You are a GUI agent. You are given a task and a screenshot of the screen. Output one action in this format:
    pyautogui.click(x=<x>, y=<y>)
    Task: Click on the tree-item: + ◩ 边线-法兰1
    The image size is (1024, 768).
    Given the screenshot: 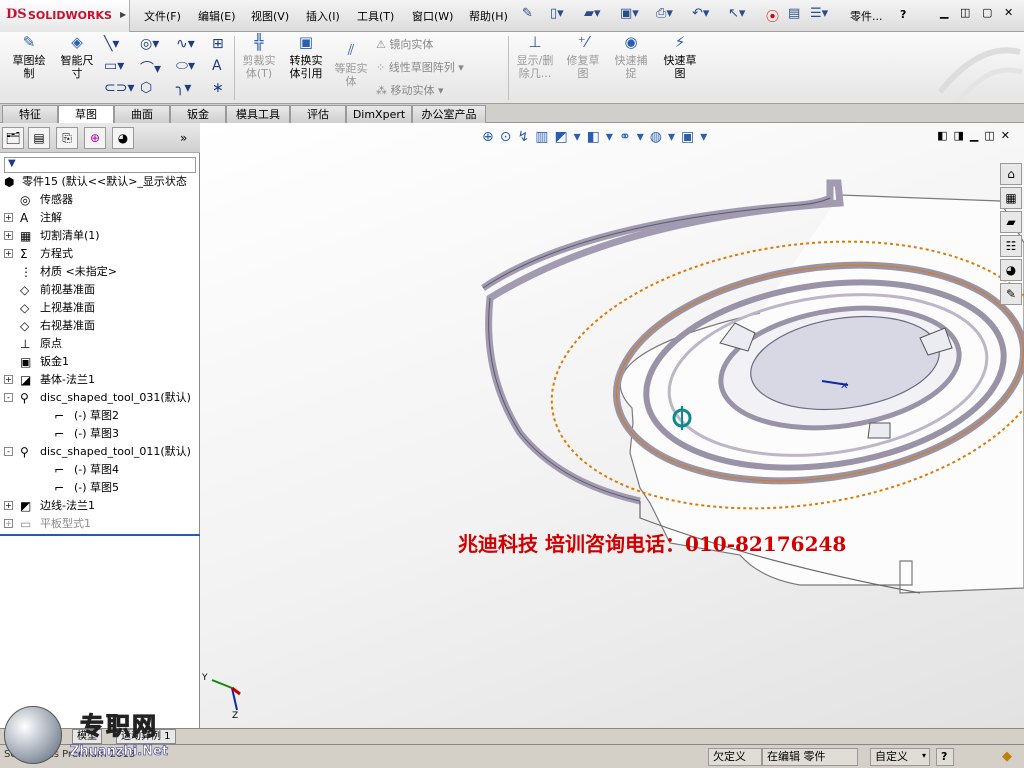 What is the action you would take?
    pyautogui.click(x=100, y=506)
    